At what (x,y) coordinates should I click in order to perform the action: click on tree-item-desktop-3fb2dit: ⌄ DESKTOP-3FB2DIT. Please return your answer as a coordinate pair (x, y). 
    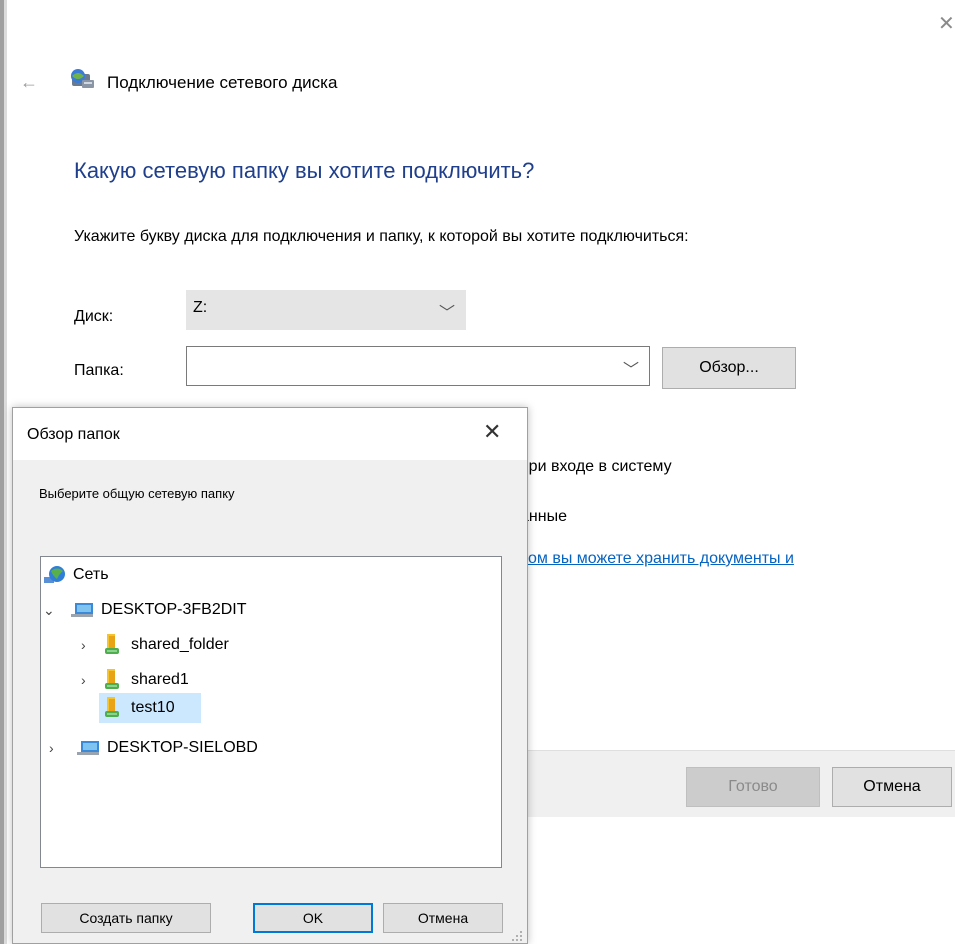
    Looking at the image, I should click on (145, 610).